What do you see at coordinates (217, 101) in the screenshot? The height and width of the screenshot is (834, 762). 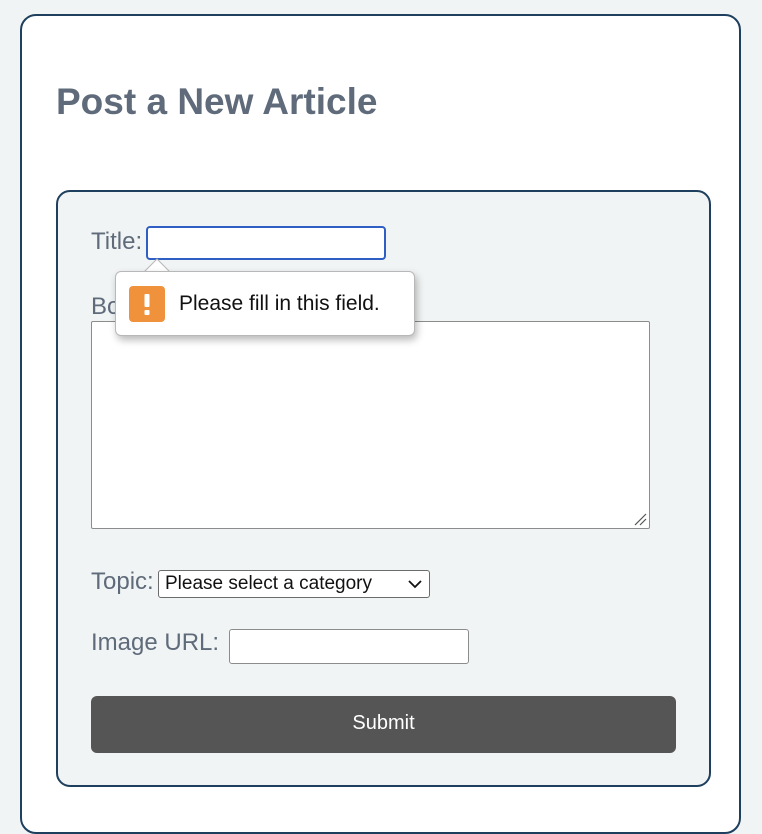 I see `page-title: Post a New Article` at bounding box center [217, 101].